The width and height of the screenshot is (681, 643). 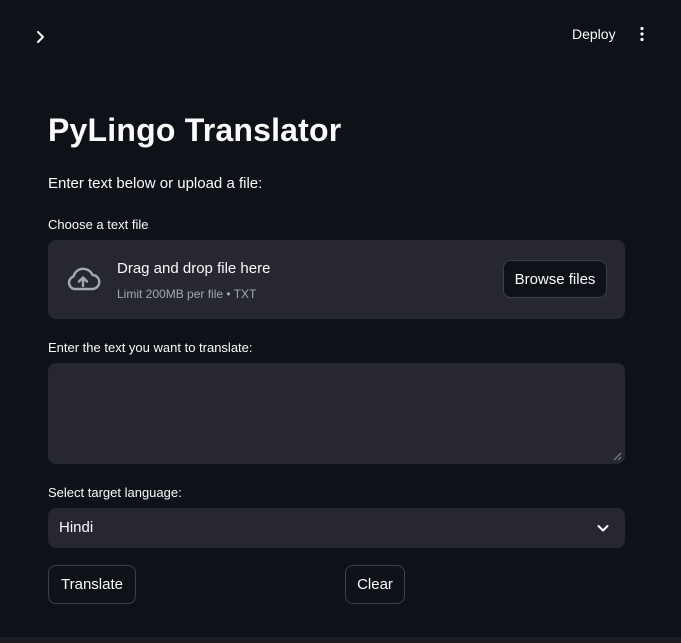 I want to click on selected-language: Hindi, so click(x=76, y=527).